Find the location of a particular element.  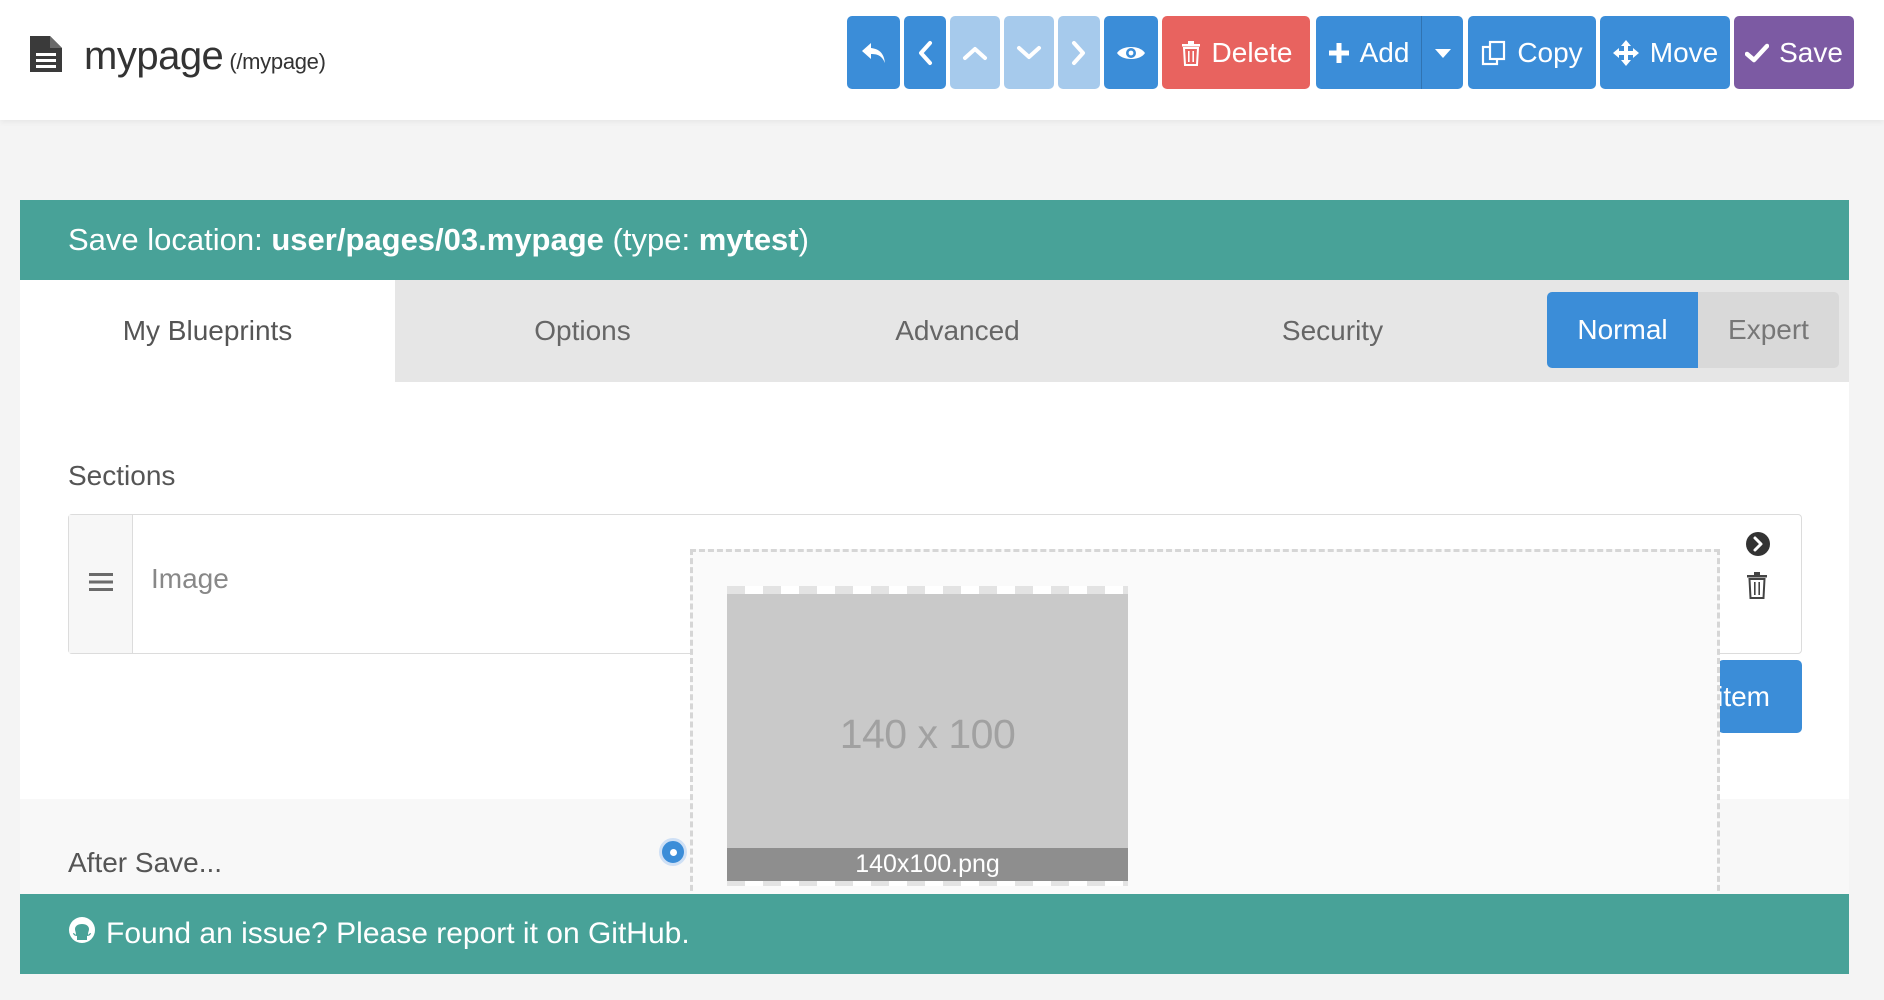

hamburger-icon is located at coordinates (101, 584).